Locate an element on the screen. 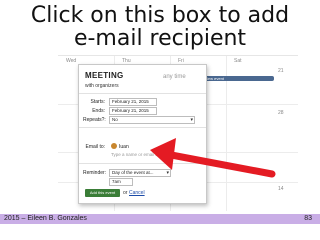  arrow-head is located at coordinates (163, 154).